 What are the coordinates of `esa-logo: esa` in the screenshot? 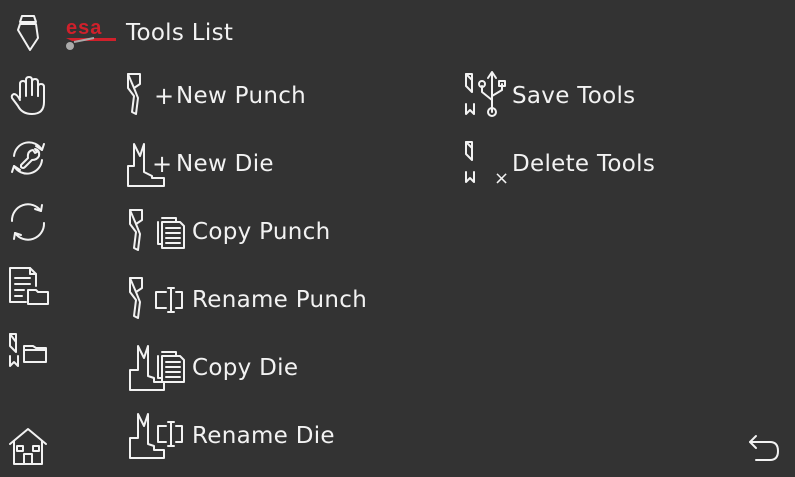 It's located at (91, 36).